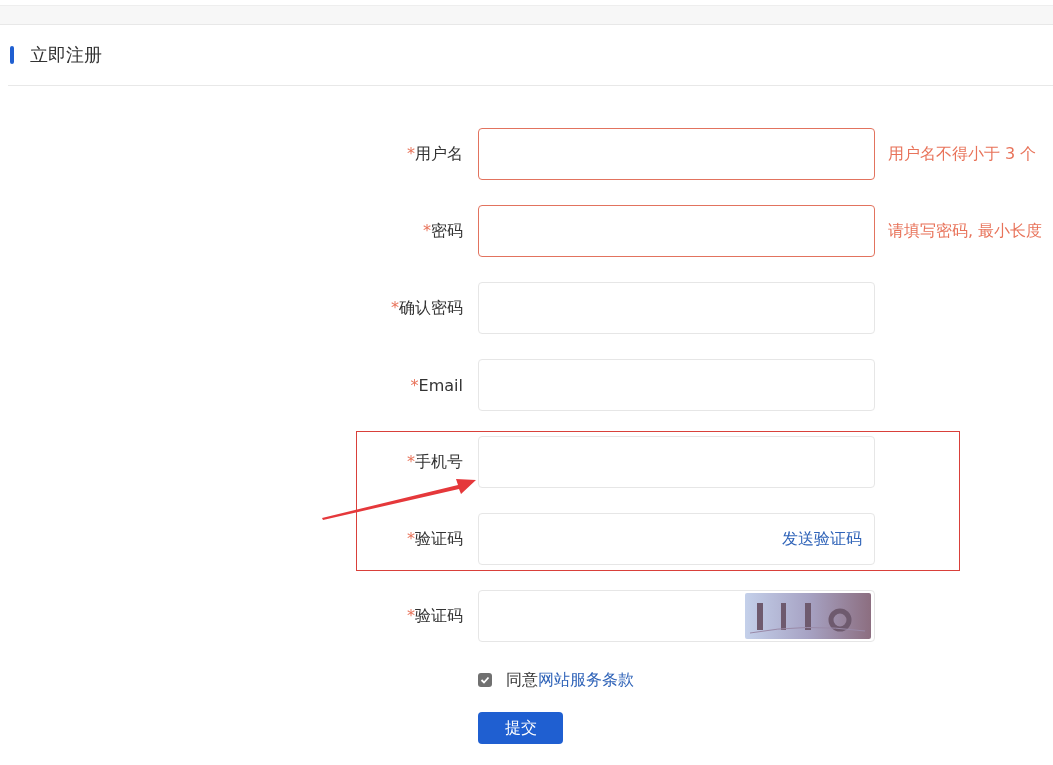 This screenshot has width=1053, height=765. I want to click on check-icon, so click(485, 680).